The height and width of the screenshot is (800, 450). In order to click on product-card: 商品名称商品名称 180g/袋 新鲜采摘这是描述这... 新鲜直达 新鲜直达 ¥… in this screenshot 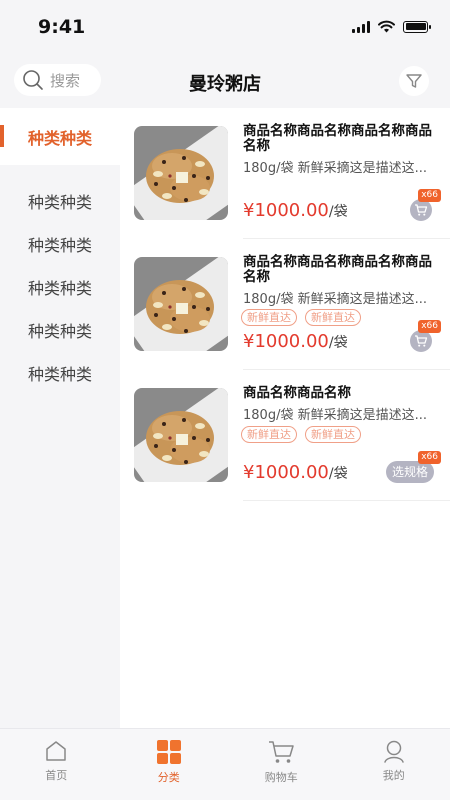, I will do `click(285, 435)`.